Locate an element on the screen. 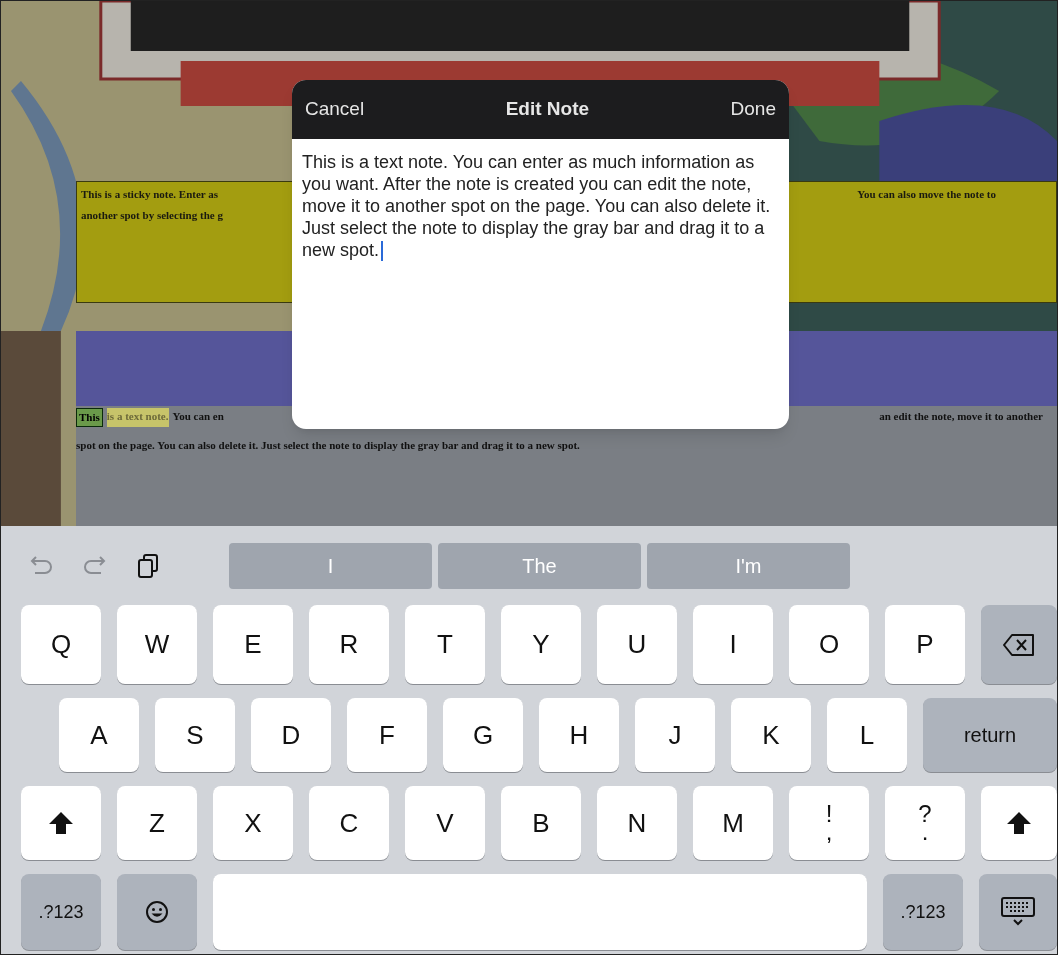 This screenshot has height=955, width=1058. note-text: You can also move the note to is located at coordinates (926, 194).